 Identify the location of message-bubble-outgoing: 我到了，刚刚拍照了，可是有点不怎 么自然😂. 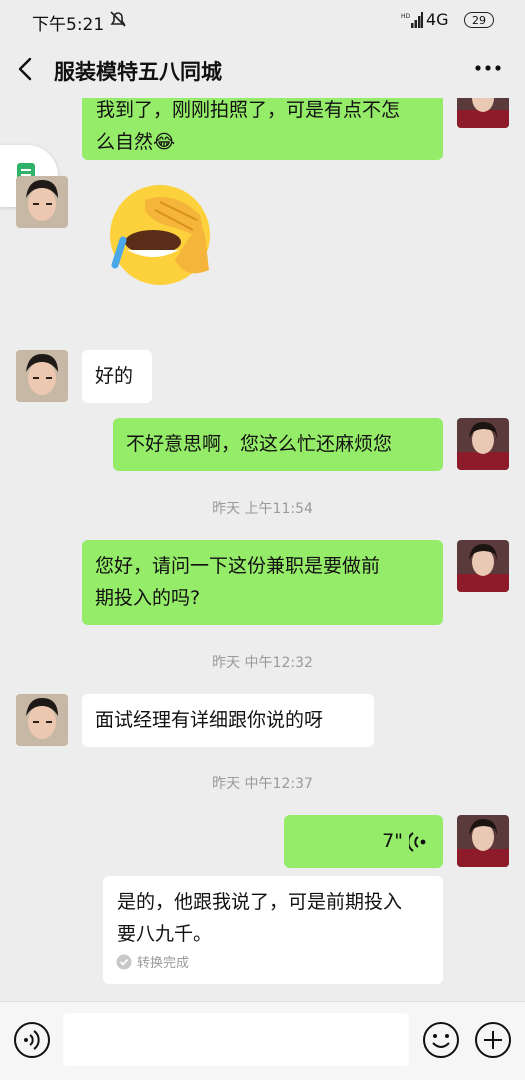
(262, 129).